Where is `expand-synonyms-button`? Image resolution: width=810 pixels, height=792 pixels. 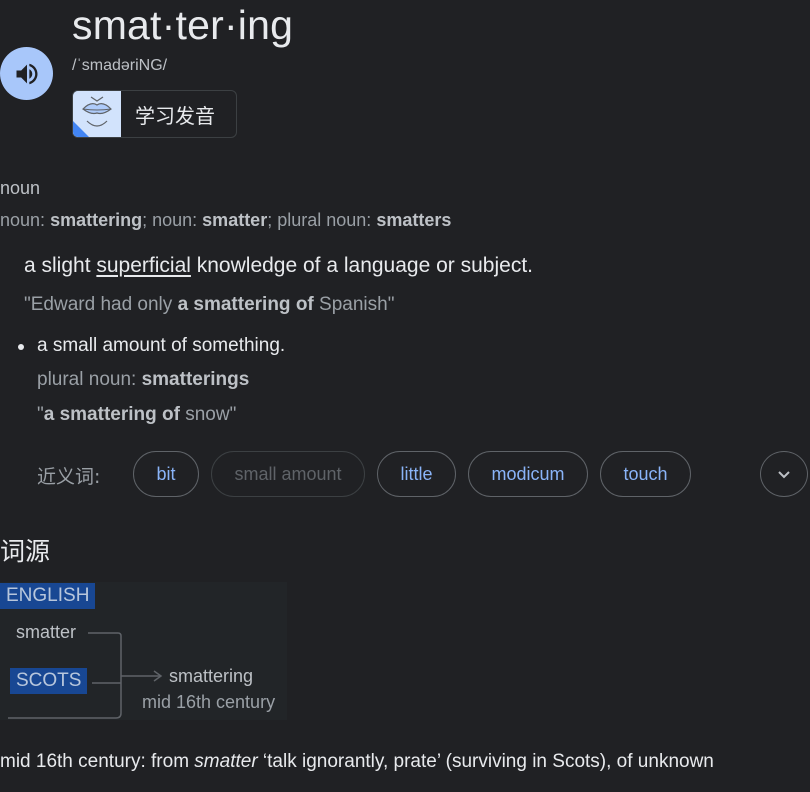
expand-synonyms-button is located at coordinates (784, 474).